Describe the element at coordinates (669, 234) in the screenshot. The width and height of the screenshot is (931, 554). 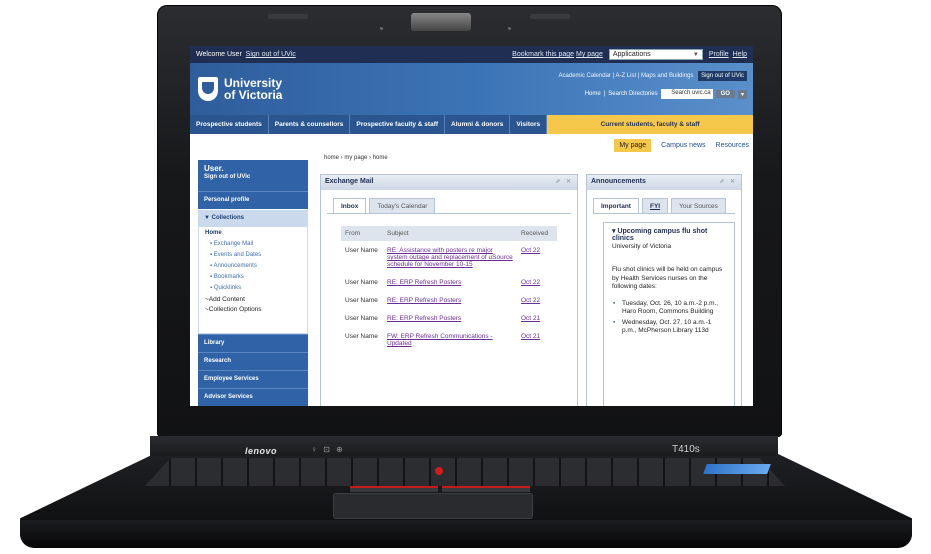
I see `announcement-title: ▾ Upcoming campus flu shot clinics` at that location.